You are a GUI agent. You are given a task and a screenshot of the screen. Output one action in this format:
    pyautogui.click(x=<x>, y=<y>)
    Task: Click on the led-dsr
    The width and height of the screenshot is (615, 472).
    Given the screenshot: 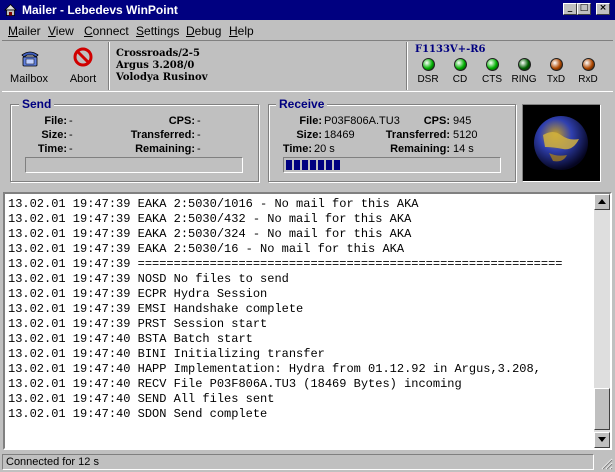 What is the action you would take?
    pyautogui.click(x=428, y=64)
    